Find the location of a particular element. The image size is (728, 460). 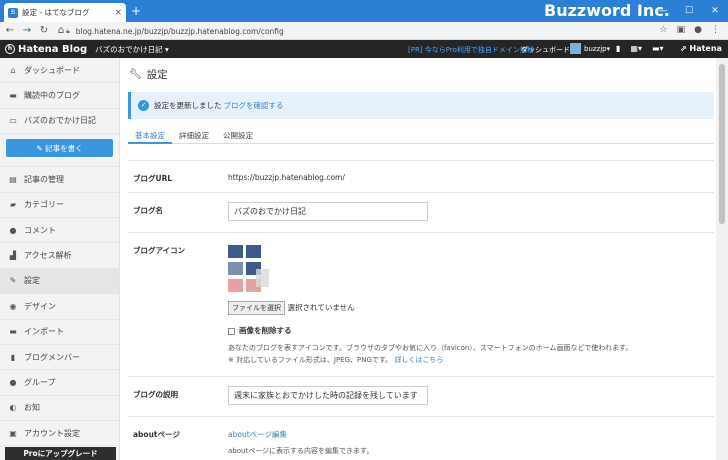

hatena-blog-logo: h Hatena Blog is located at coordinates (46, 49).